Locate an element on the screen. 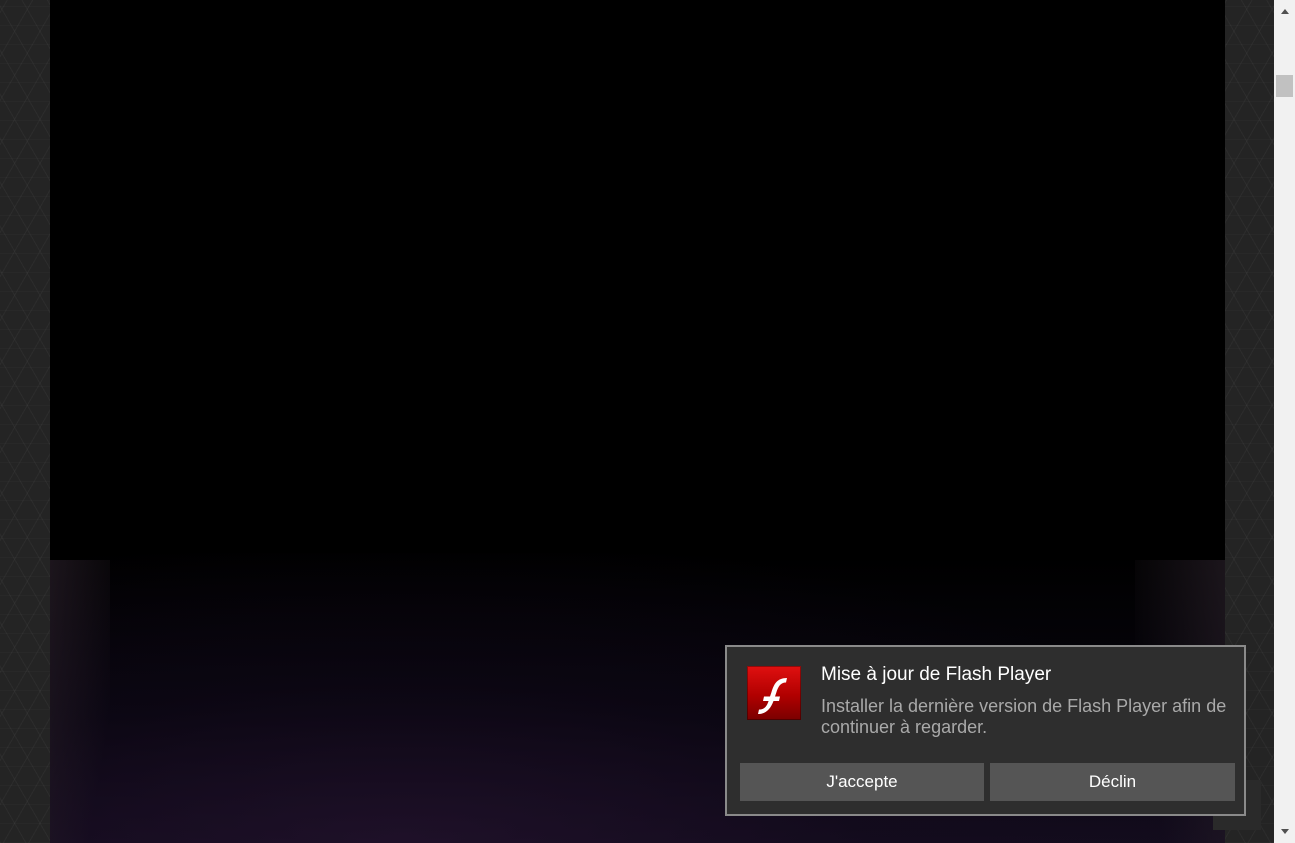  dialog-title: Mise à jour de Flash Player is located at coordinates (936, 674).